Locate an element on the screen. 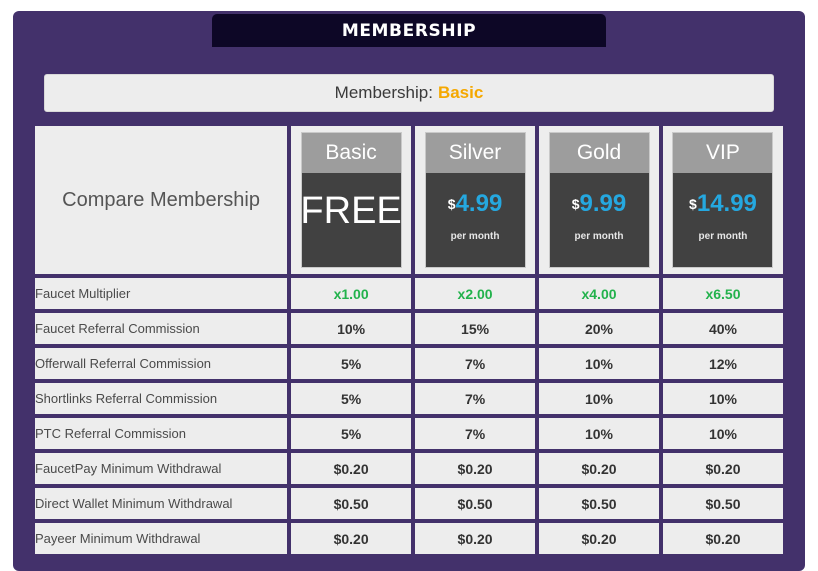 The image size is (818, 571). row-value: x4.00 is located at coordinates (599, 293).